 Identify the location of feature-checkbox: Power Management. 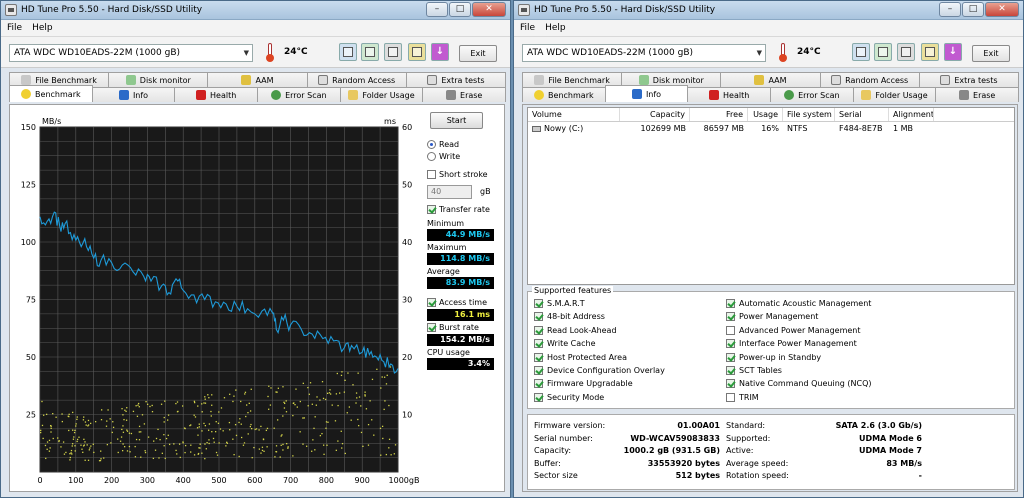
(772, 317).